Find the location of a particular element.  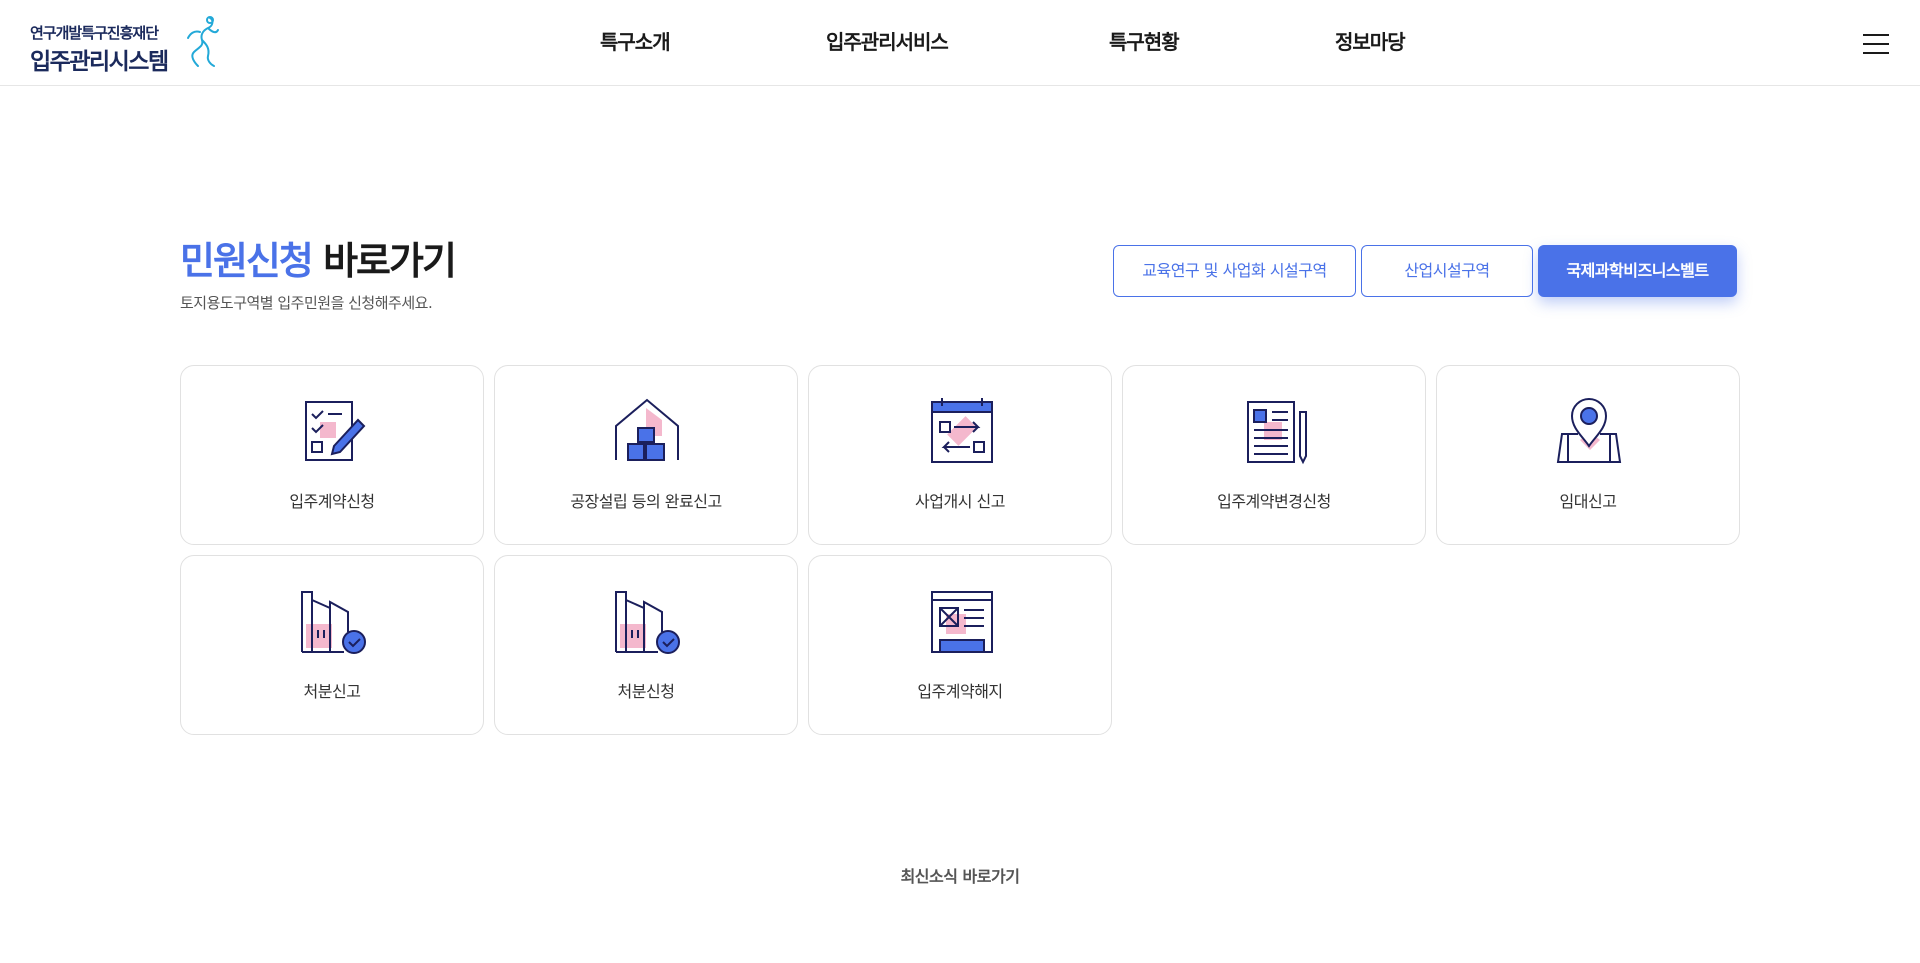

card-contract-change-application: 입주계약변경신청 is located at coordinates (1274, 455).